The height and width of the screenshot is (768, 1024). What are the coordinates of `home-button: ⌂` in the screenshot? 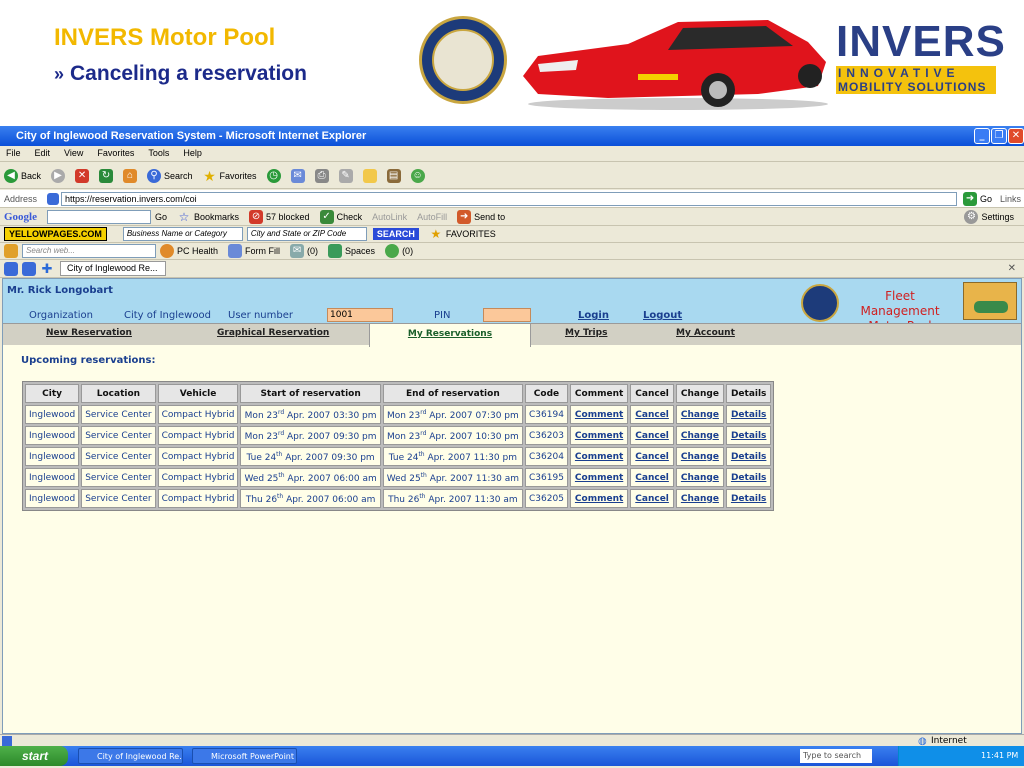 It's located at (130, 175).